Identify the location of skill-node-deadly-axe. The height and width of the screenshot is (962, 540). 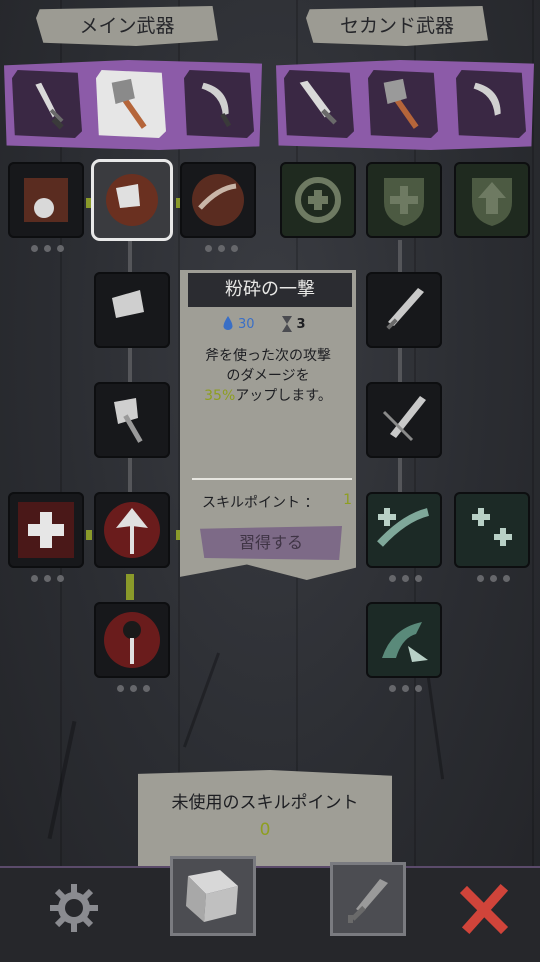
(132, 640).